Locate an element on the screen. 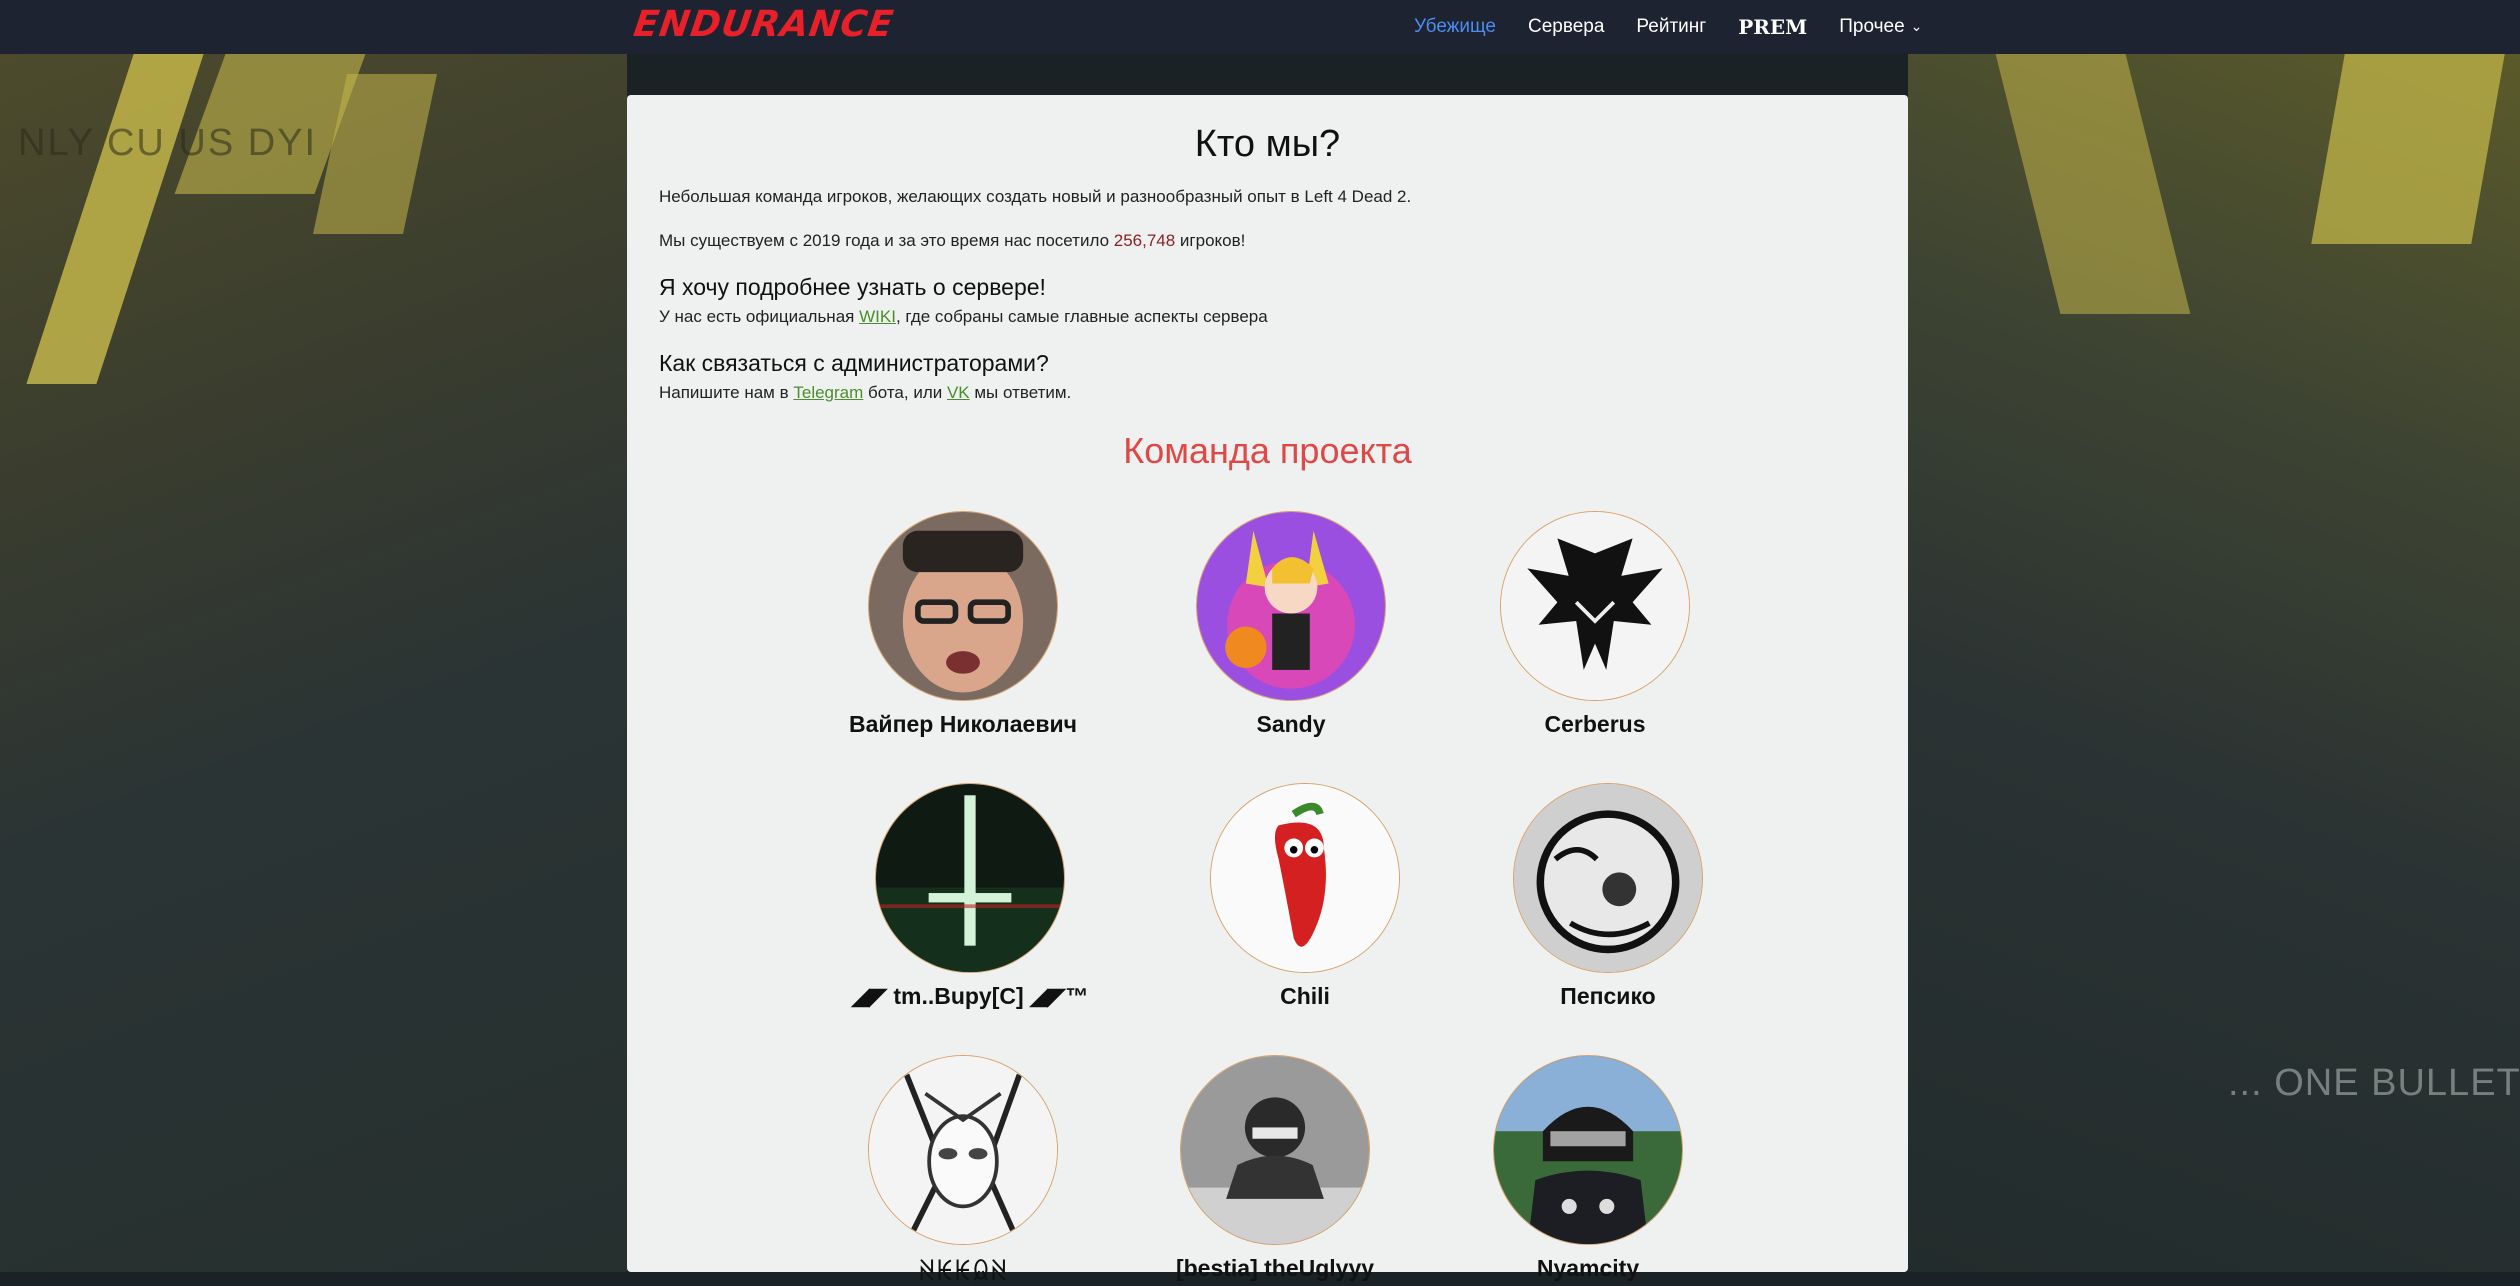 The width and height of the screenshot is (2520, 1286). team-member-card: Вайпер Николаевич is located at coordinates (963, 624).